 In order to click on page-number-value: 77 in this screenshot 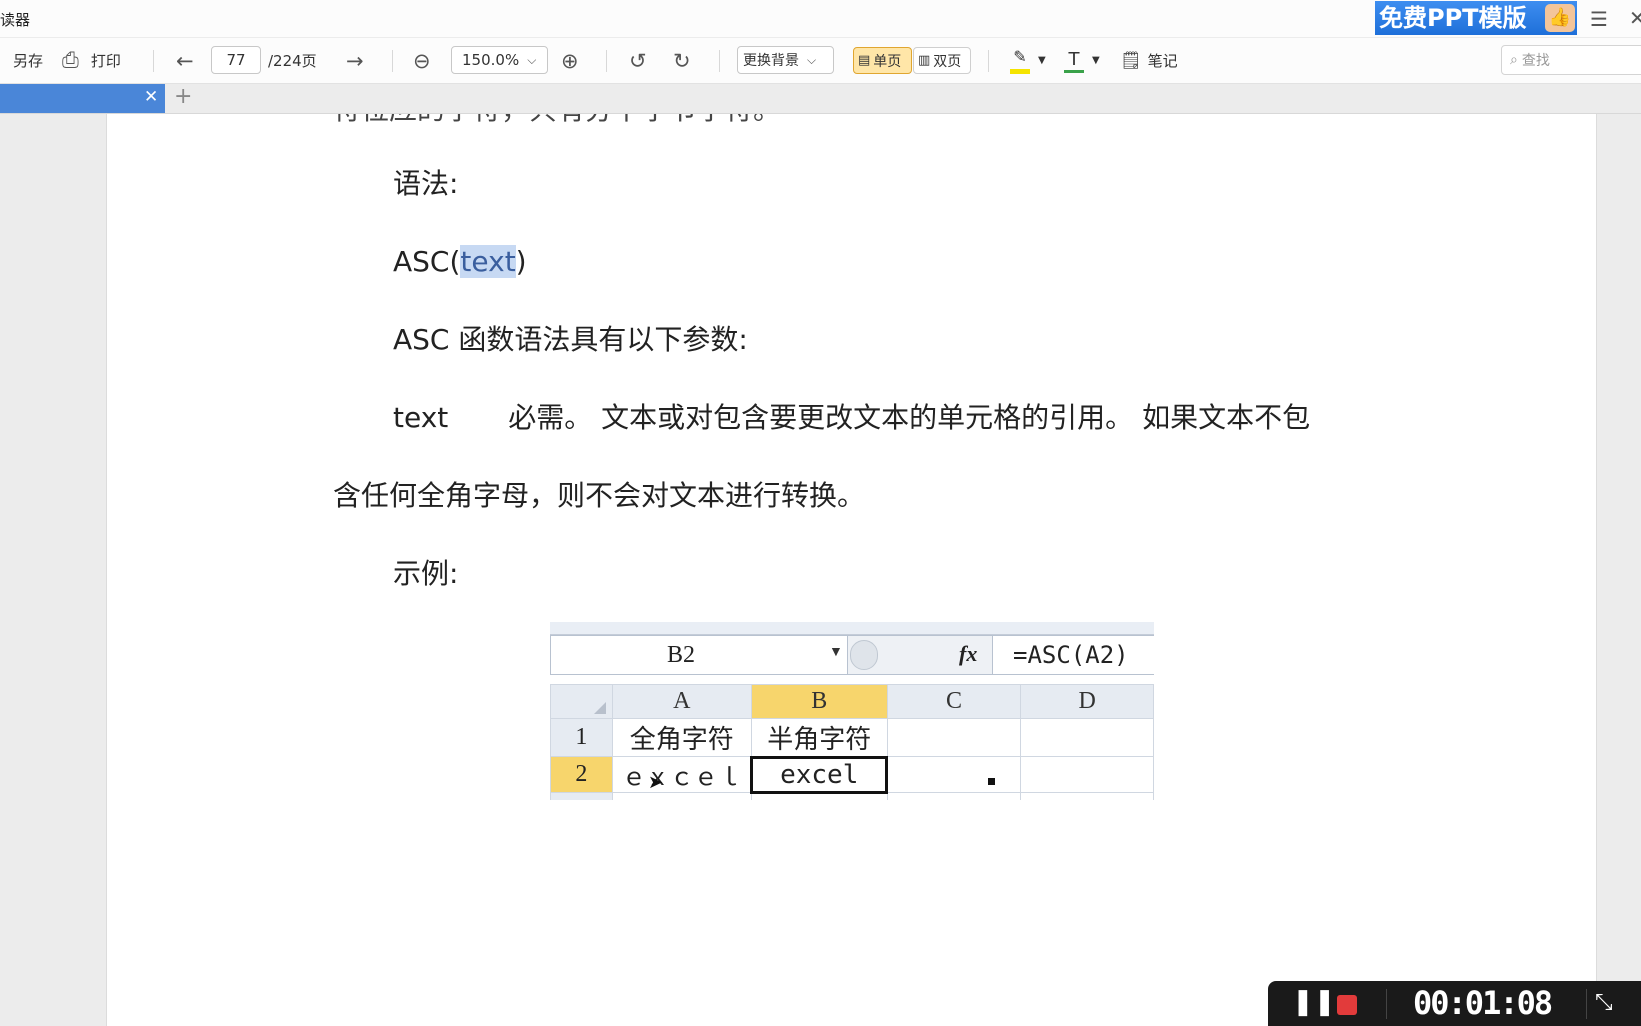, I will do `click(236, 60)`.